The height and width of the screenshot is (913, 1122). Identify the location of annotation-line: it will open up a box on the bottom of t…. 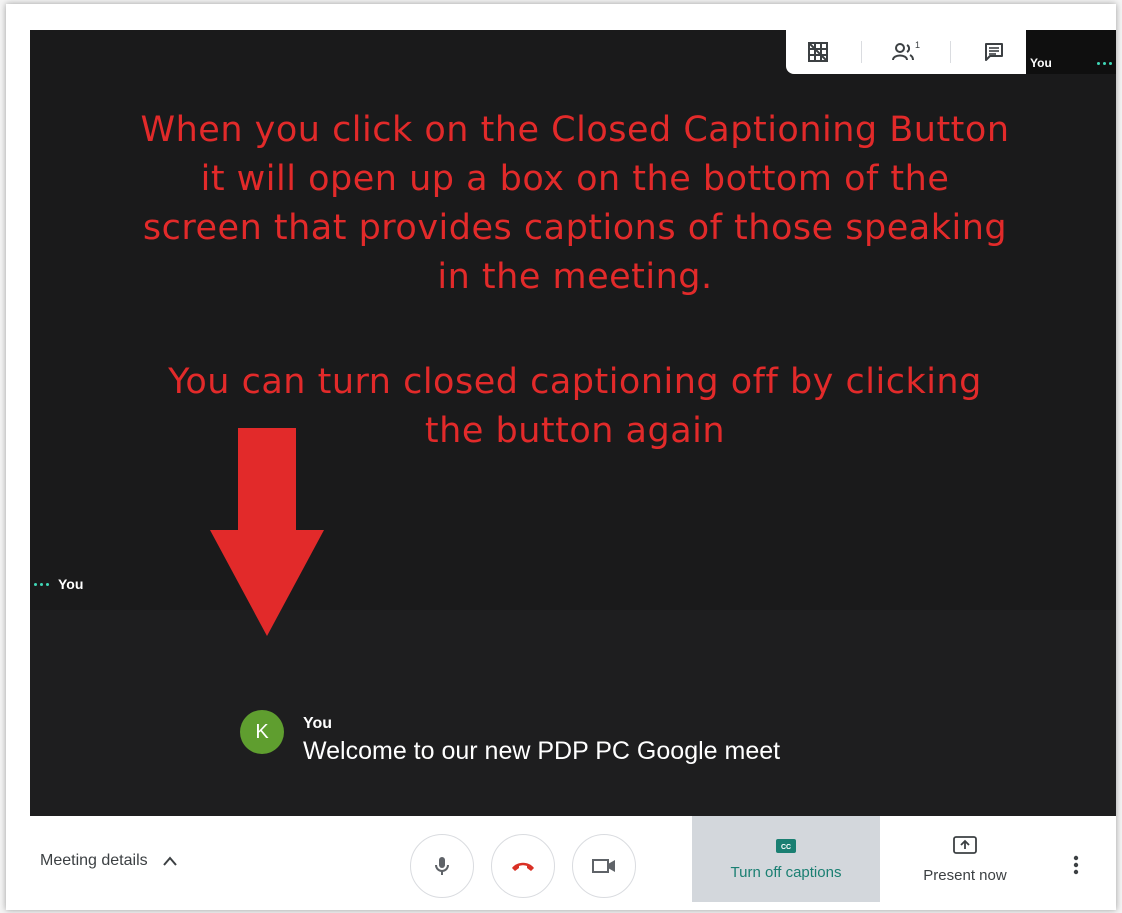
(575, 179).